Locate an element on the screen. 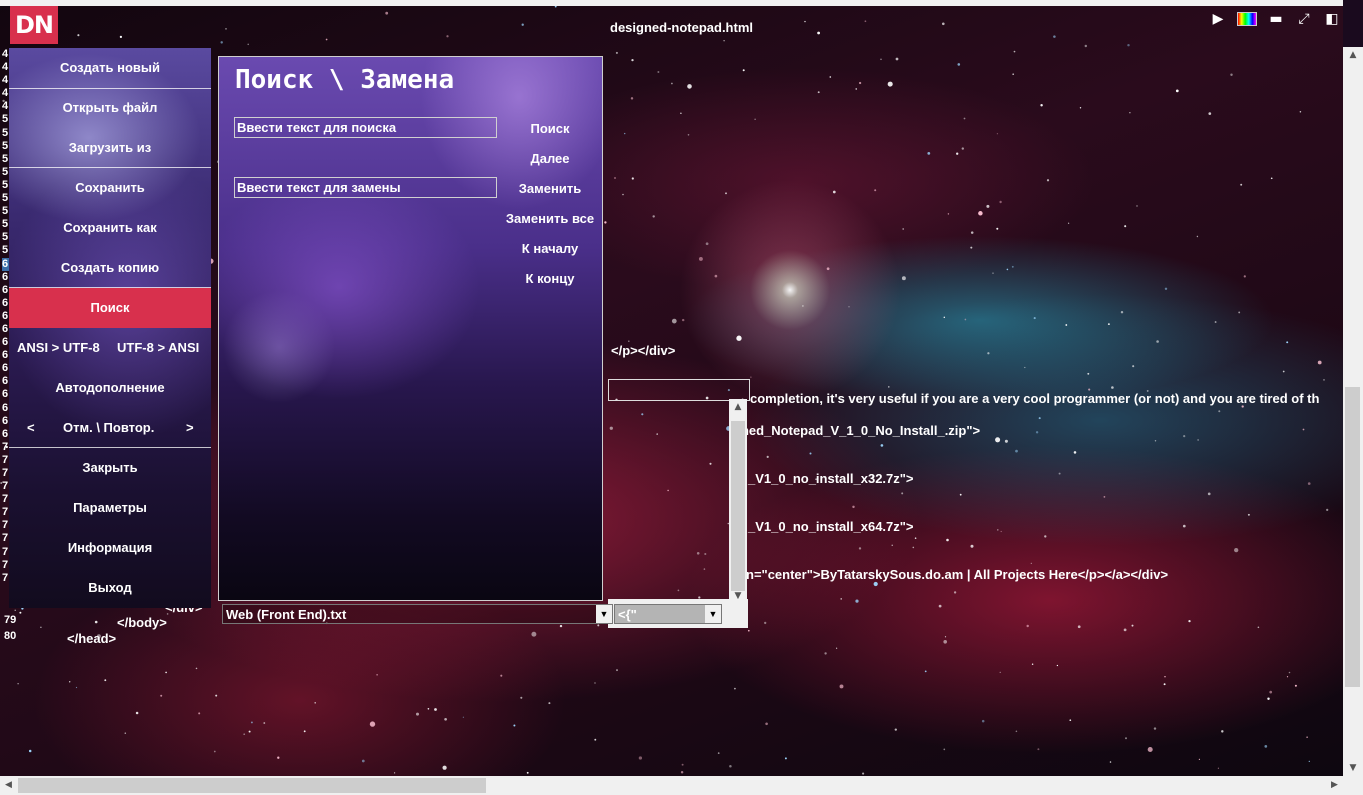 This screenshot has height=795, width=1363. go-to-start-button: К началу is located at coordinates (550, 249).